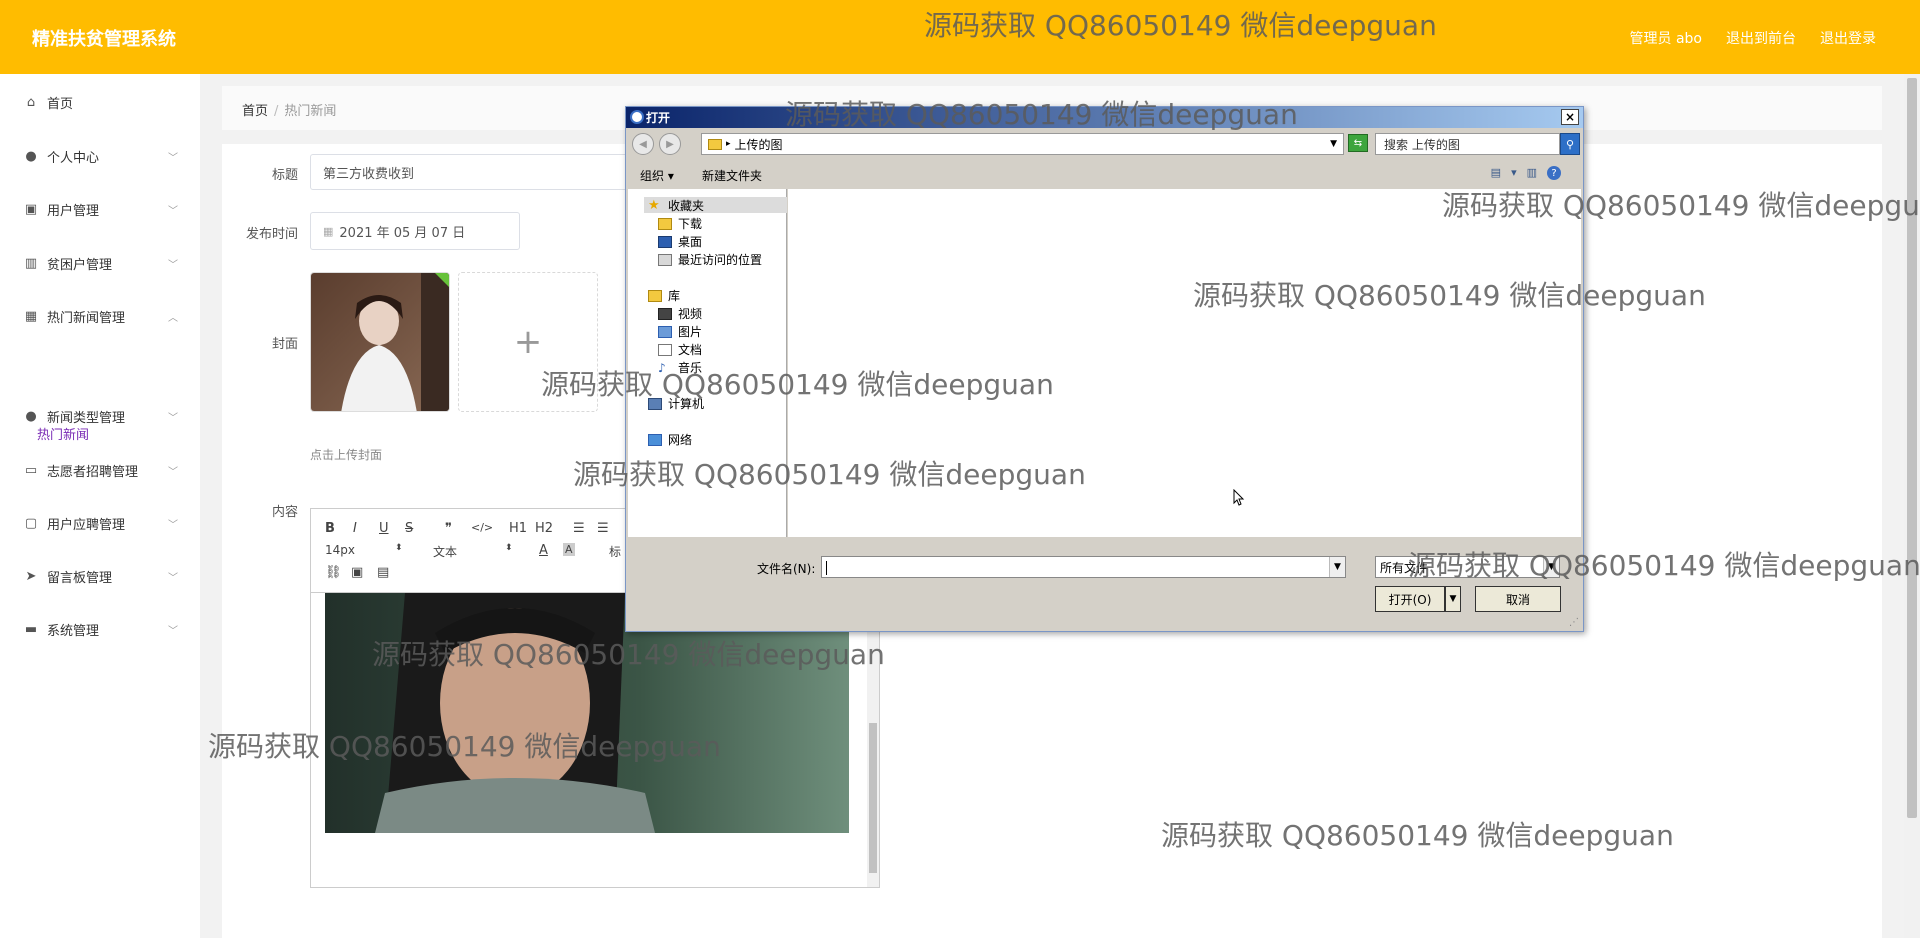 The width and height of the screenshot is (1920, 938). Describe the element at coordinates (528, 342) in the screenshot. I see `upload-cover-button: +` at that location.